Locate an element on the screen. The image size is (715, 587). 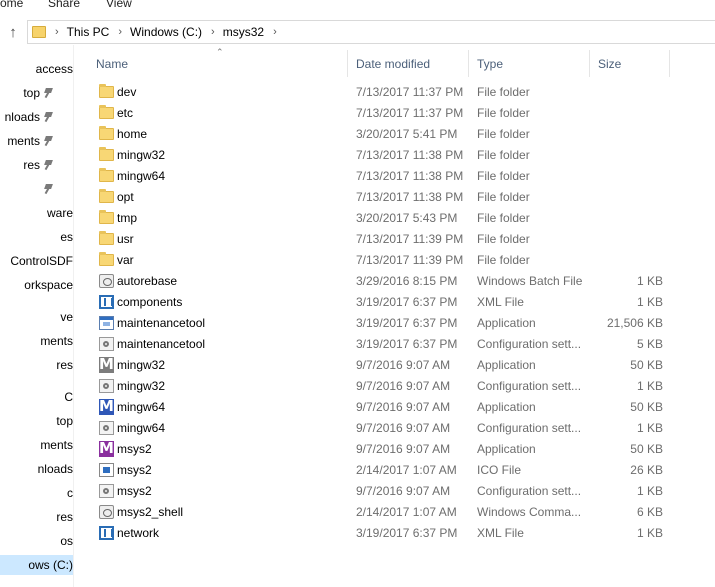
file-name: autorebase is located at coordinates (147, 281).